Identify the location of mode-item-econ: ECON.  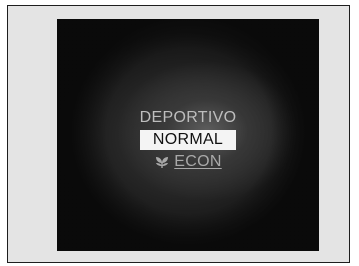
(188, 162).